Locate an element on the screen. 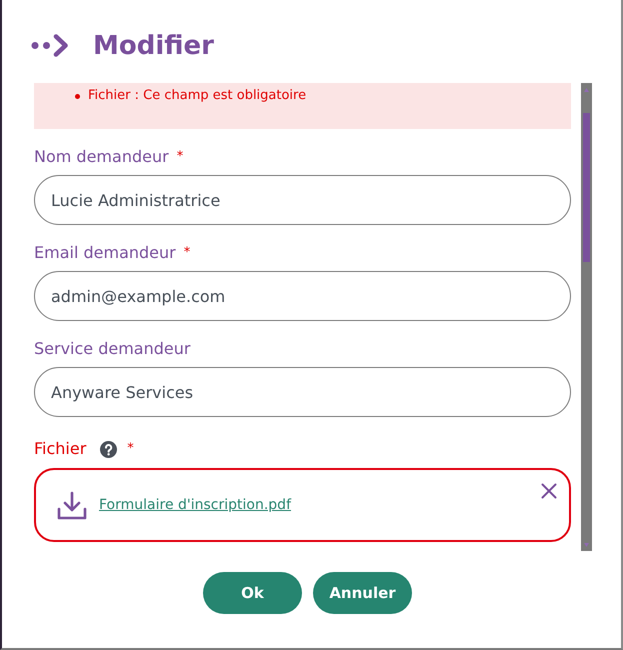  scrollbar-thumb is located at coordinates (586, 187).